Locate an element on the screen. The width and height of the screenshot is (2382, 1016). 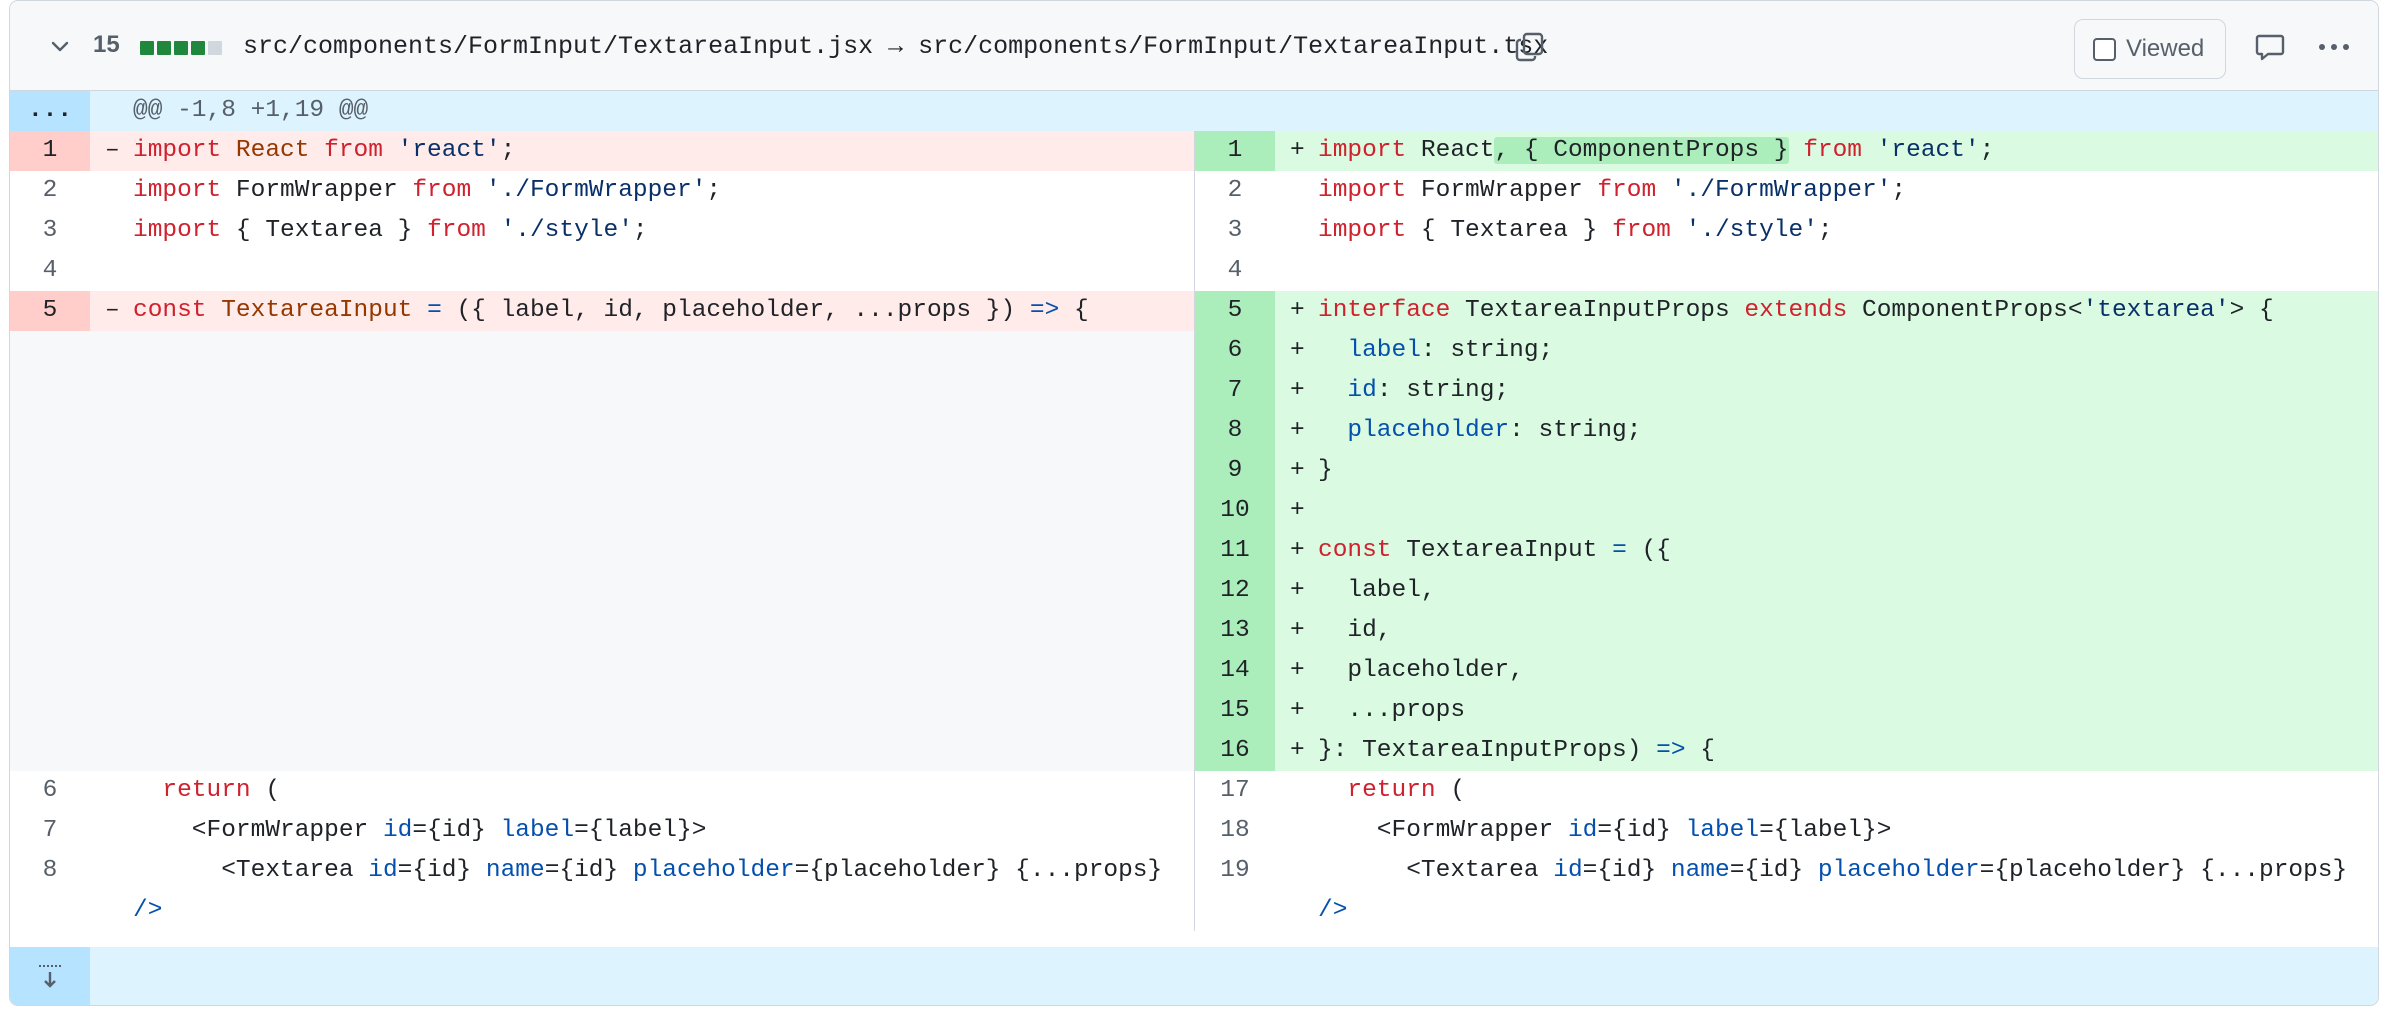
left-line: 1 – import React from 'react'; is located at coordinates (602, 151).